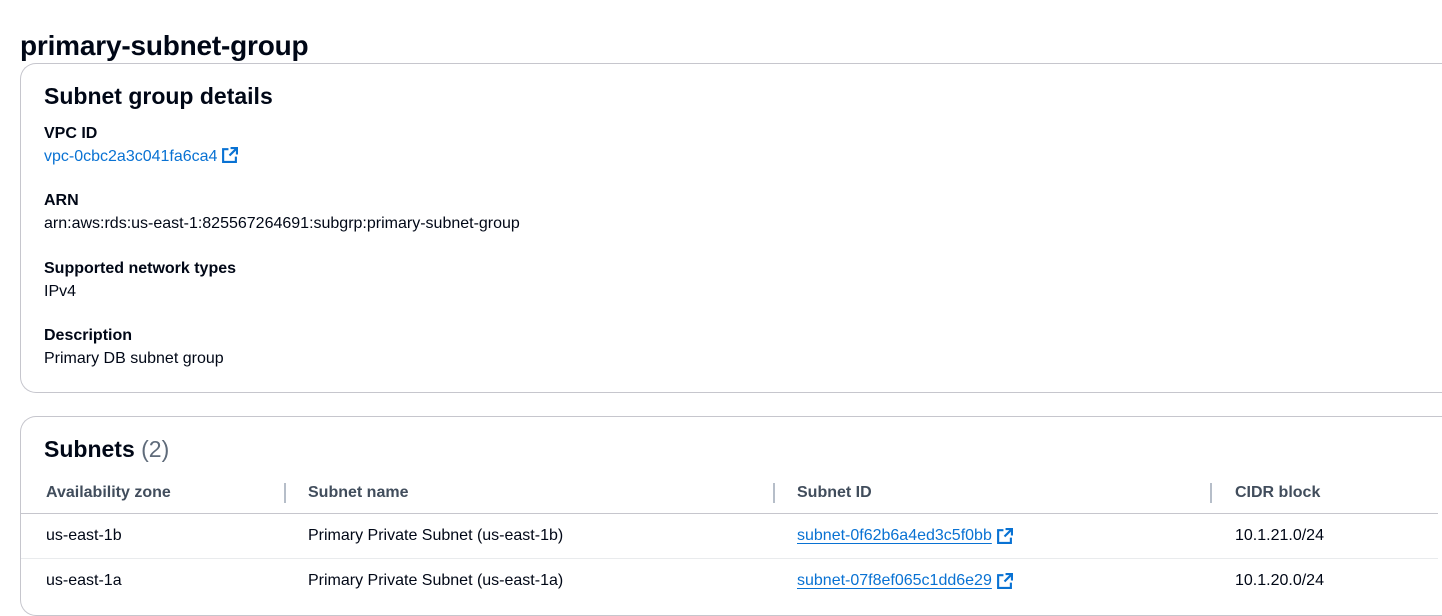 This screenshot has width=1442, height=616. I want to click on network-types-value: IPv4, so click(60, 291).